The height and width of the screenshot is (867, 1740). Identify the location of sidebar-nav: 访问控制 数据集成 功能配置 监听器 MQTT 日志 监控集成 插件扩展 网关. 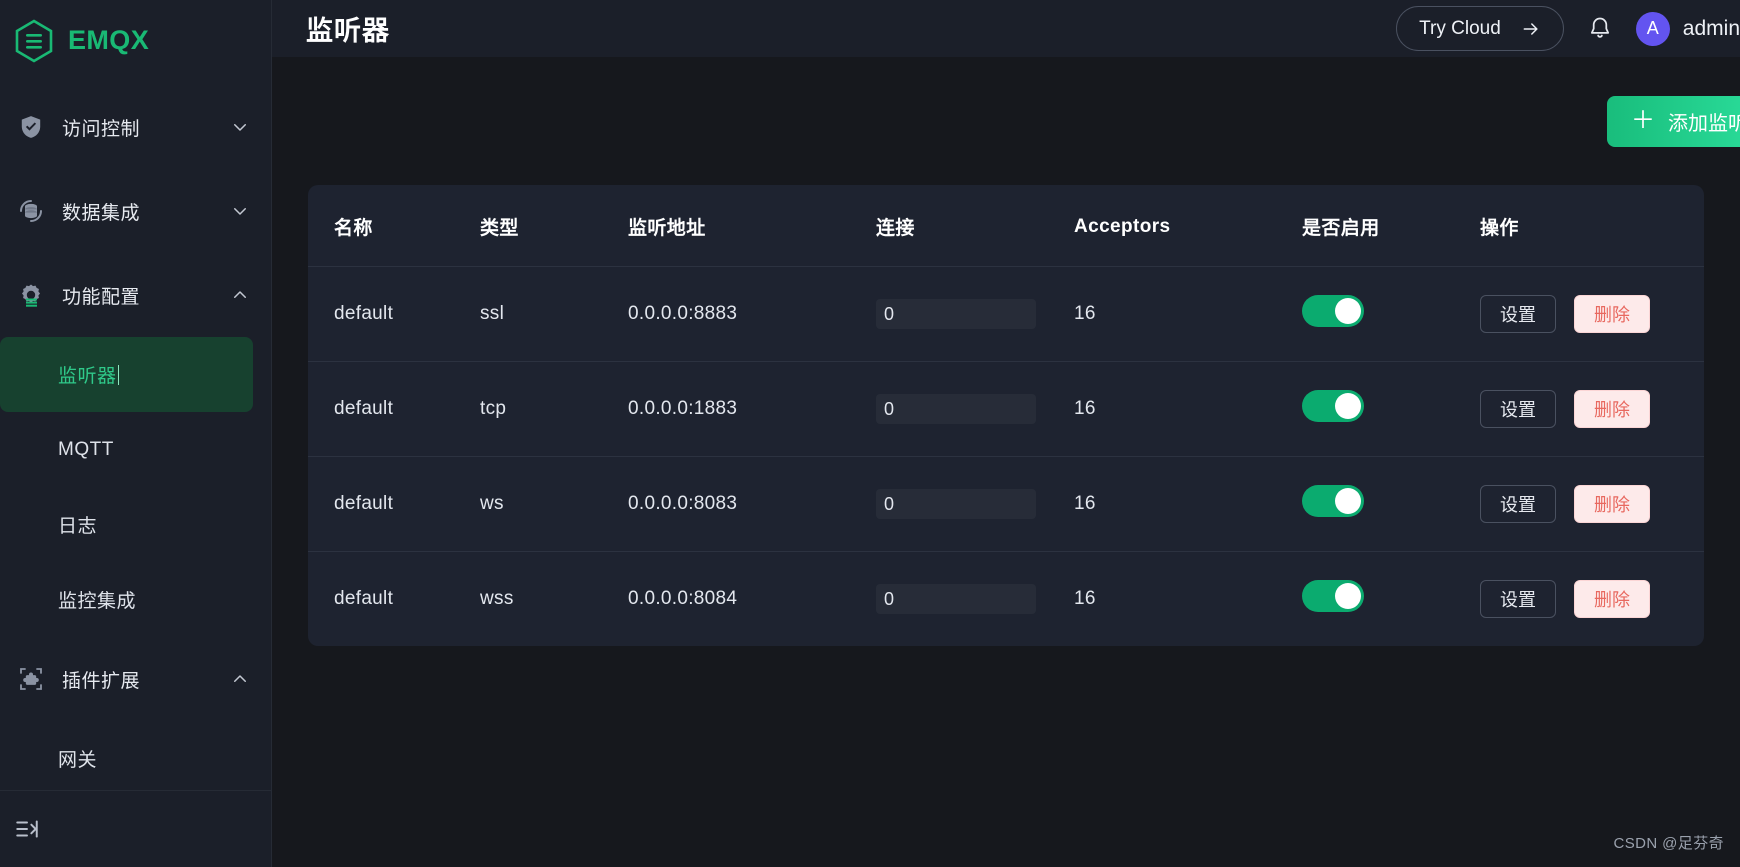
(135, 435).